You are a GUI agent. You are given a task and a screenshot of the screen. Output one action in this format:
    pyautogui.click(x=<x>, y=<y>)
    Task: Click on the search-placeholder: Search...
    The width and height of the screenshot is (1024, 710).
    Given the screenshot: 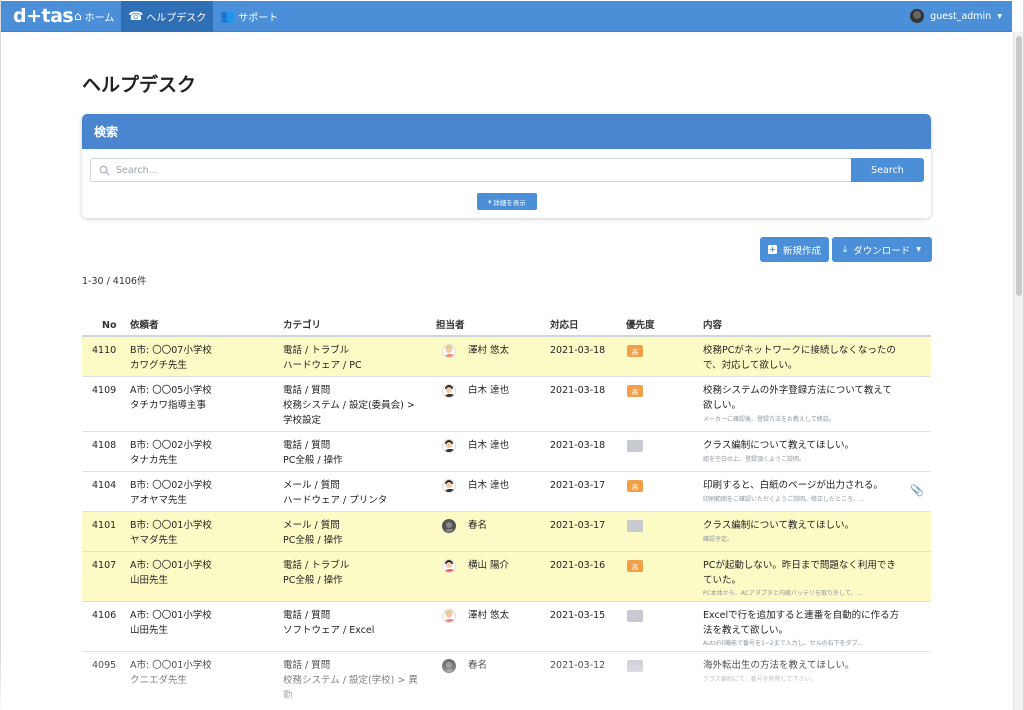 What is the action you would take?
    pyautogui.click(x=137, y=170)
    